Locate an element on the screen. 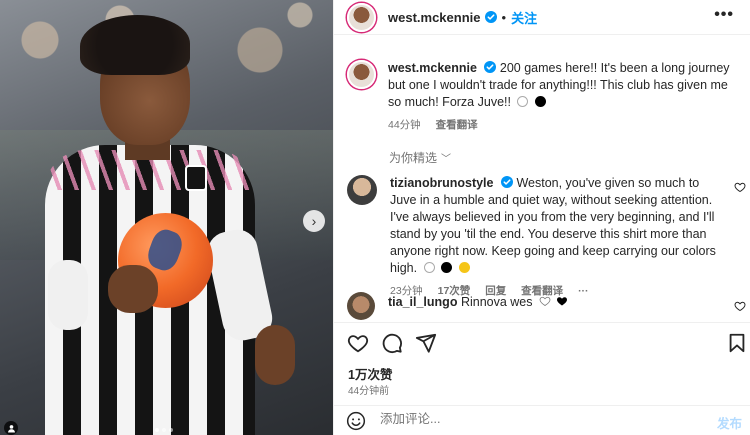 This screenshot has height=435, width=750. chevron-down-icon: ﹀ is located at coordinates (446, 159).